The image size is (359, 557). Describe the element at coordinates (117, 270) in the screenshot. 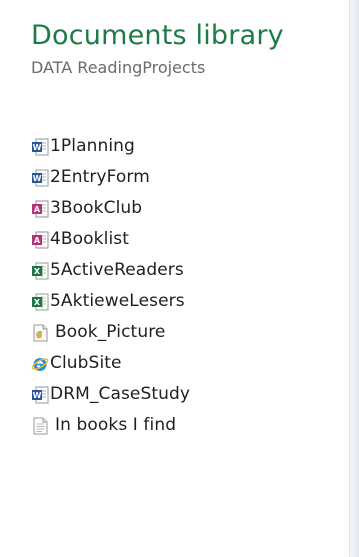

I see `file-name: 5ActiveReaders` at that location.